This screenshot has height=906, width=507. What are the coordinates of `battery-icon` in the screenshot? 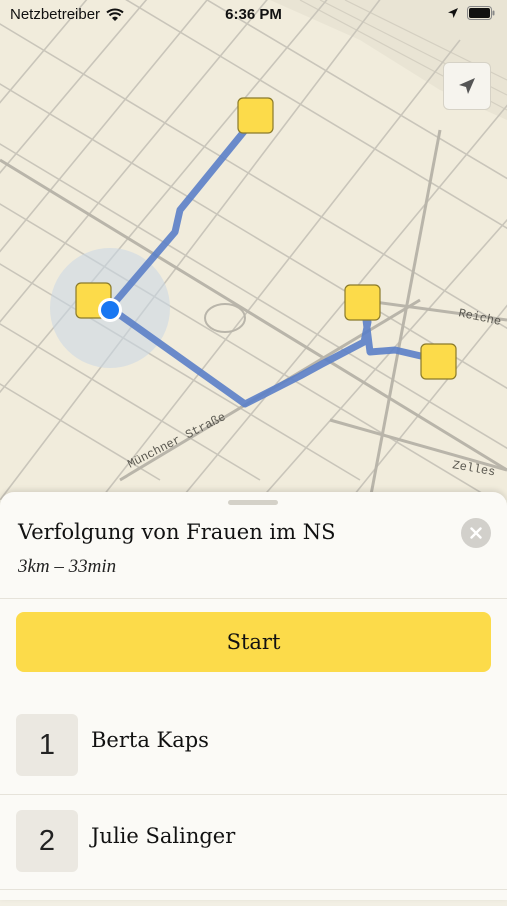 It's located at (481, 13).